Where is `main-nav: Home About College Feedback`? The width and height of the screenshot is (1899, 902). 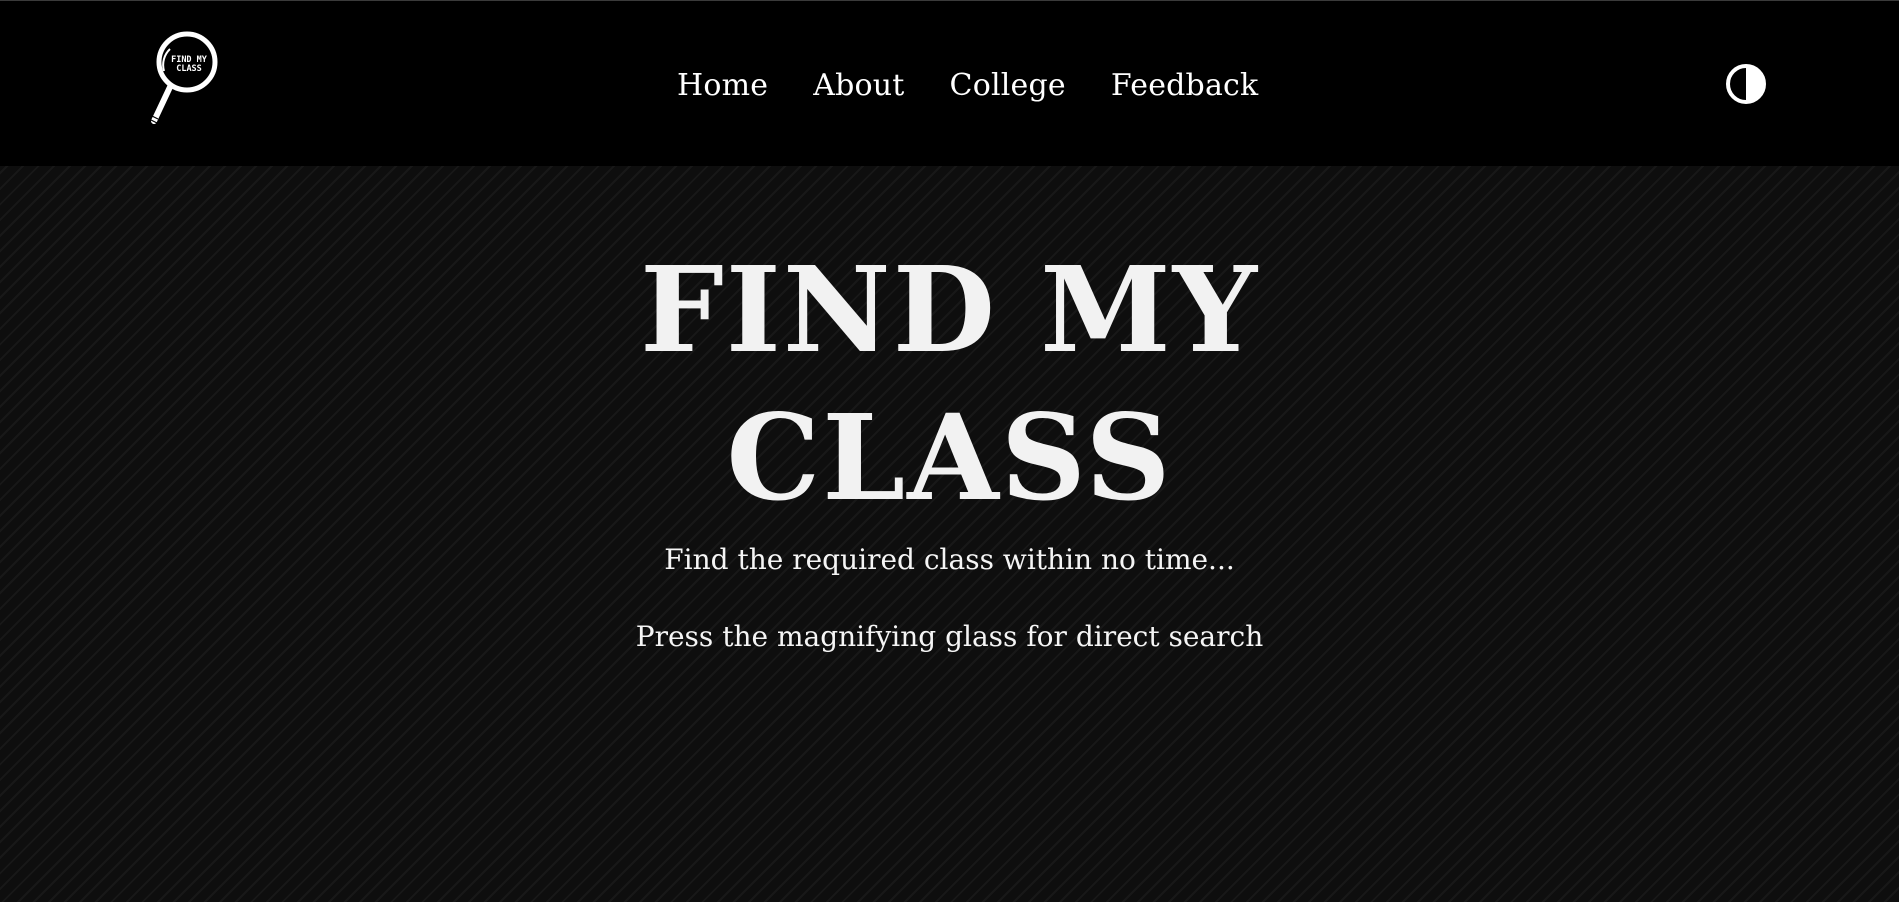 main-nav: Home About College Feedback is located at coordinates (967, 85).